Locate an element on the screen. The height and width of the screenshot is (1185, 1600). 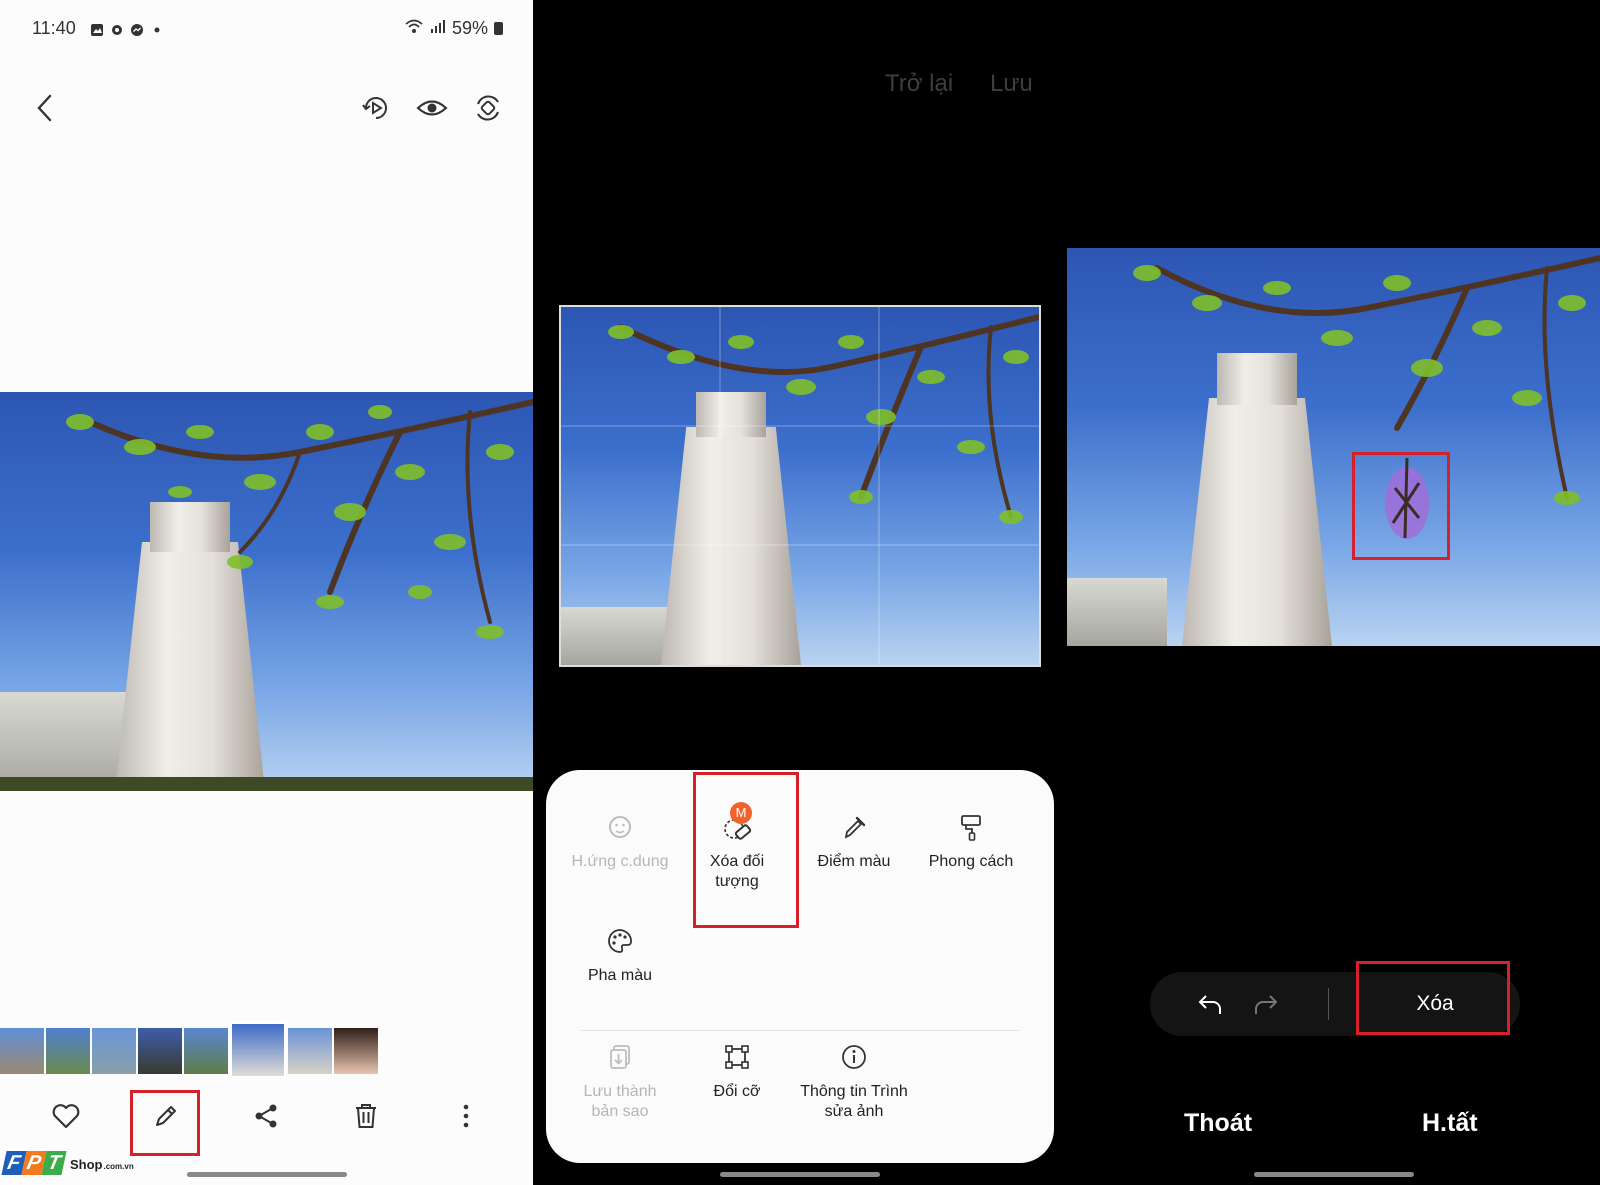
messenger-notification-icon is located at coordinates (137, 28).